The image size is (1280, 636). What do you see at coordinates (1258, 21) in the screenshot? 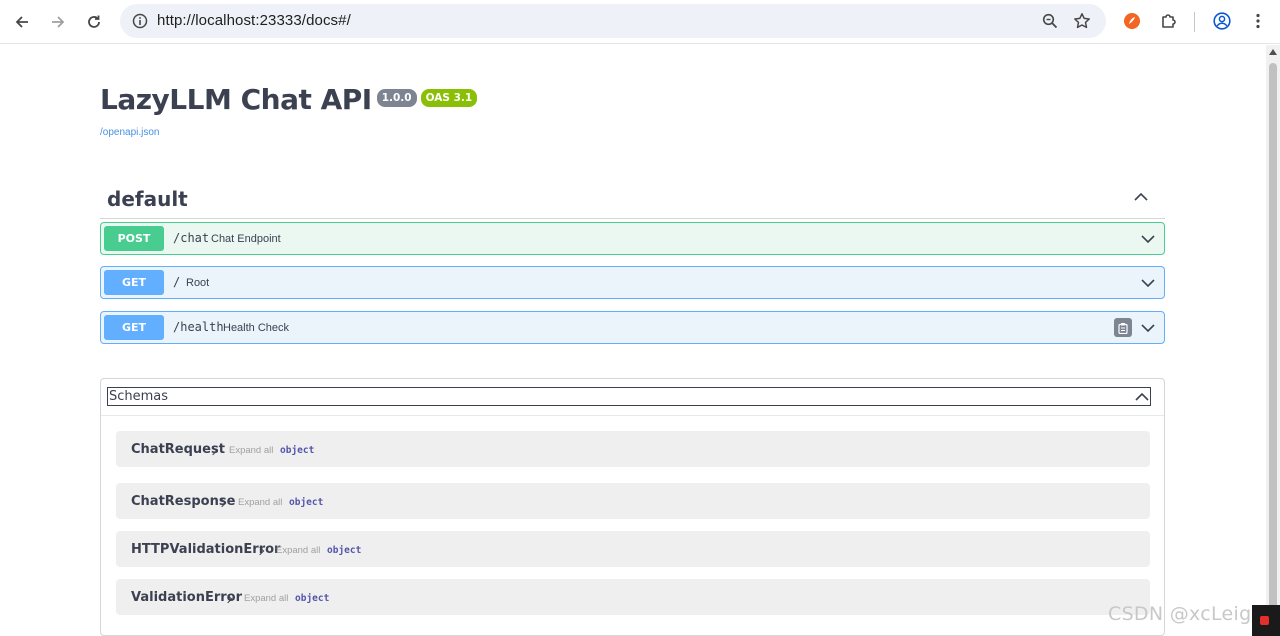
I see `browser-menu-icon` at bounding box center [1258, 21].